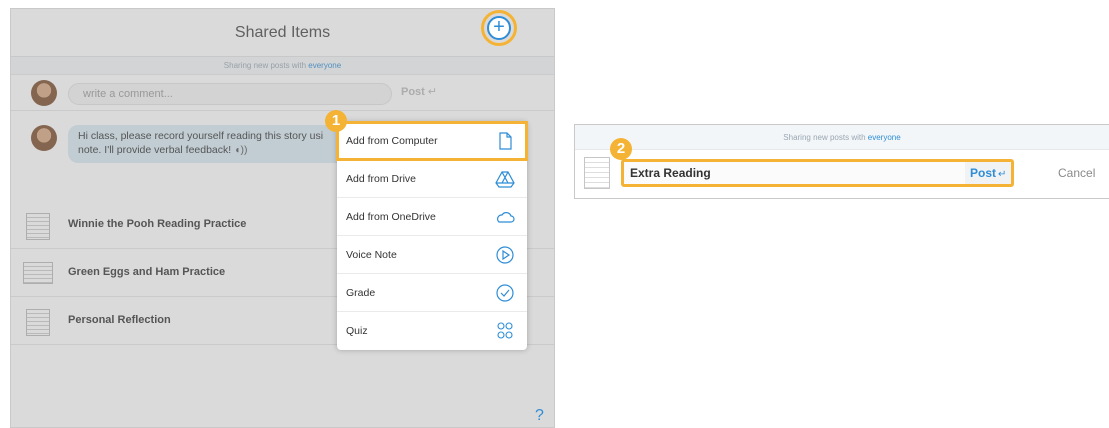 The image size is (1109, 428). What do you see at coordinates (539, 416) in the screenshot?
I see `help-icon: ?` at bounding box center [539, 416].